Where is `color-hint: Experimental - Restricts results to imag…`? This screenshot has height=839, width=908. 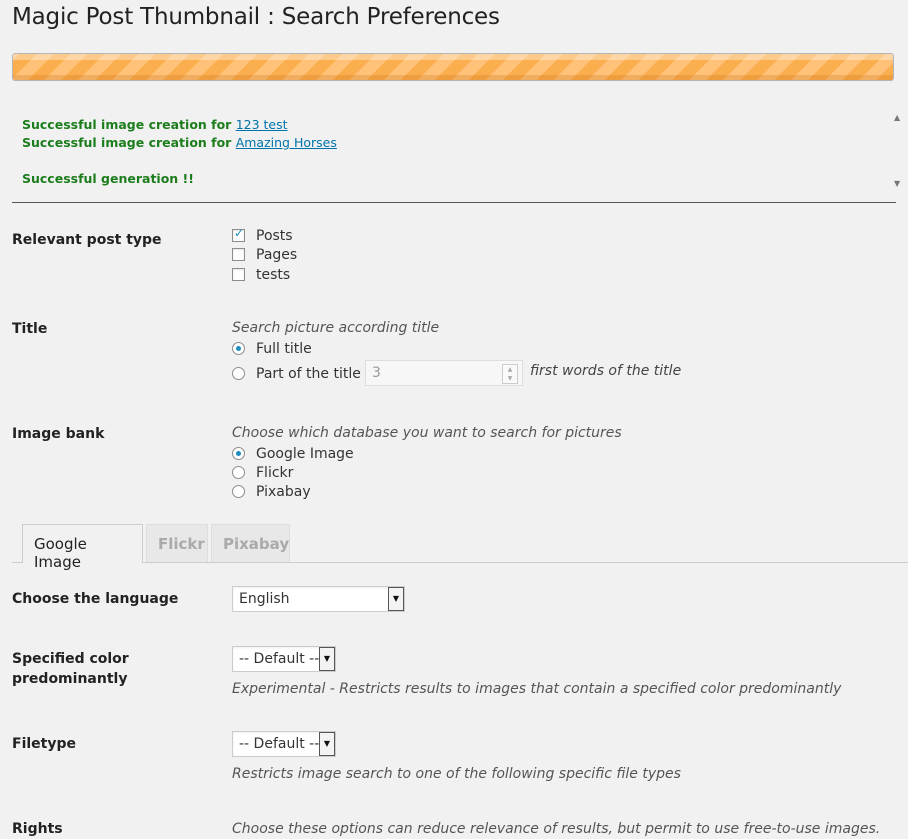 color-hint: Experimental - Restricts results to imag… is located at coordinates (537, 689).